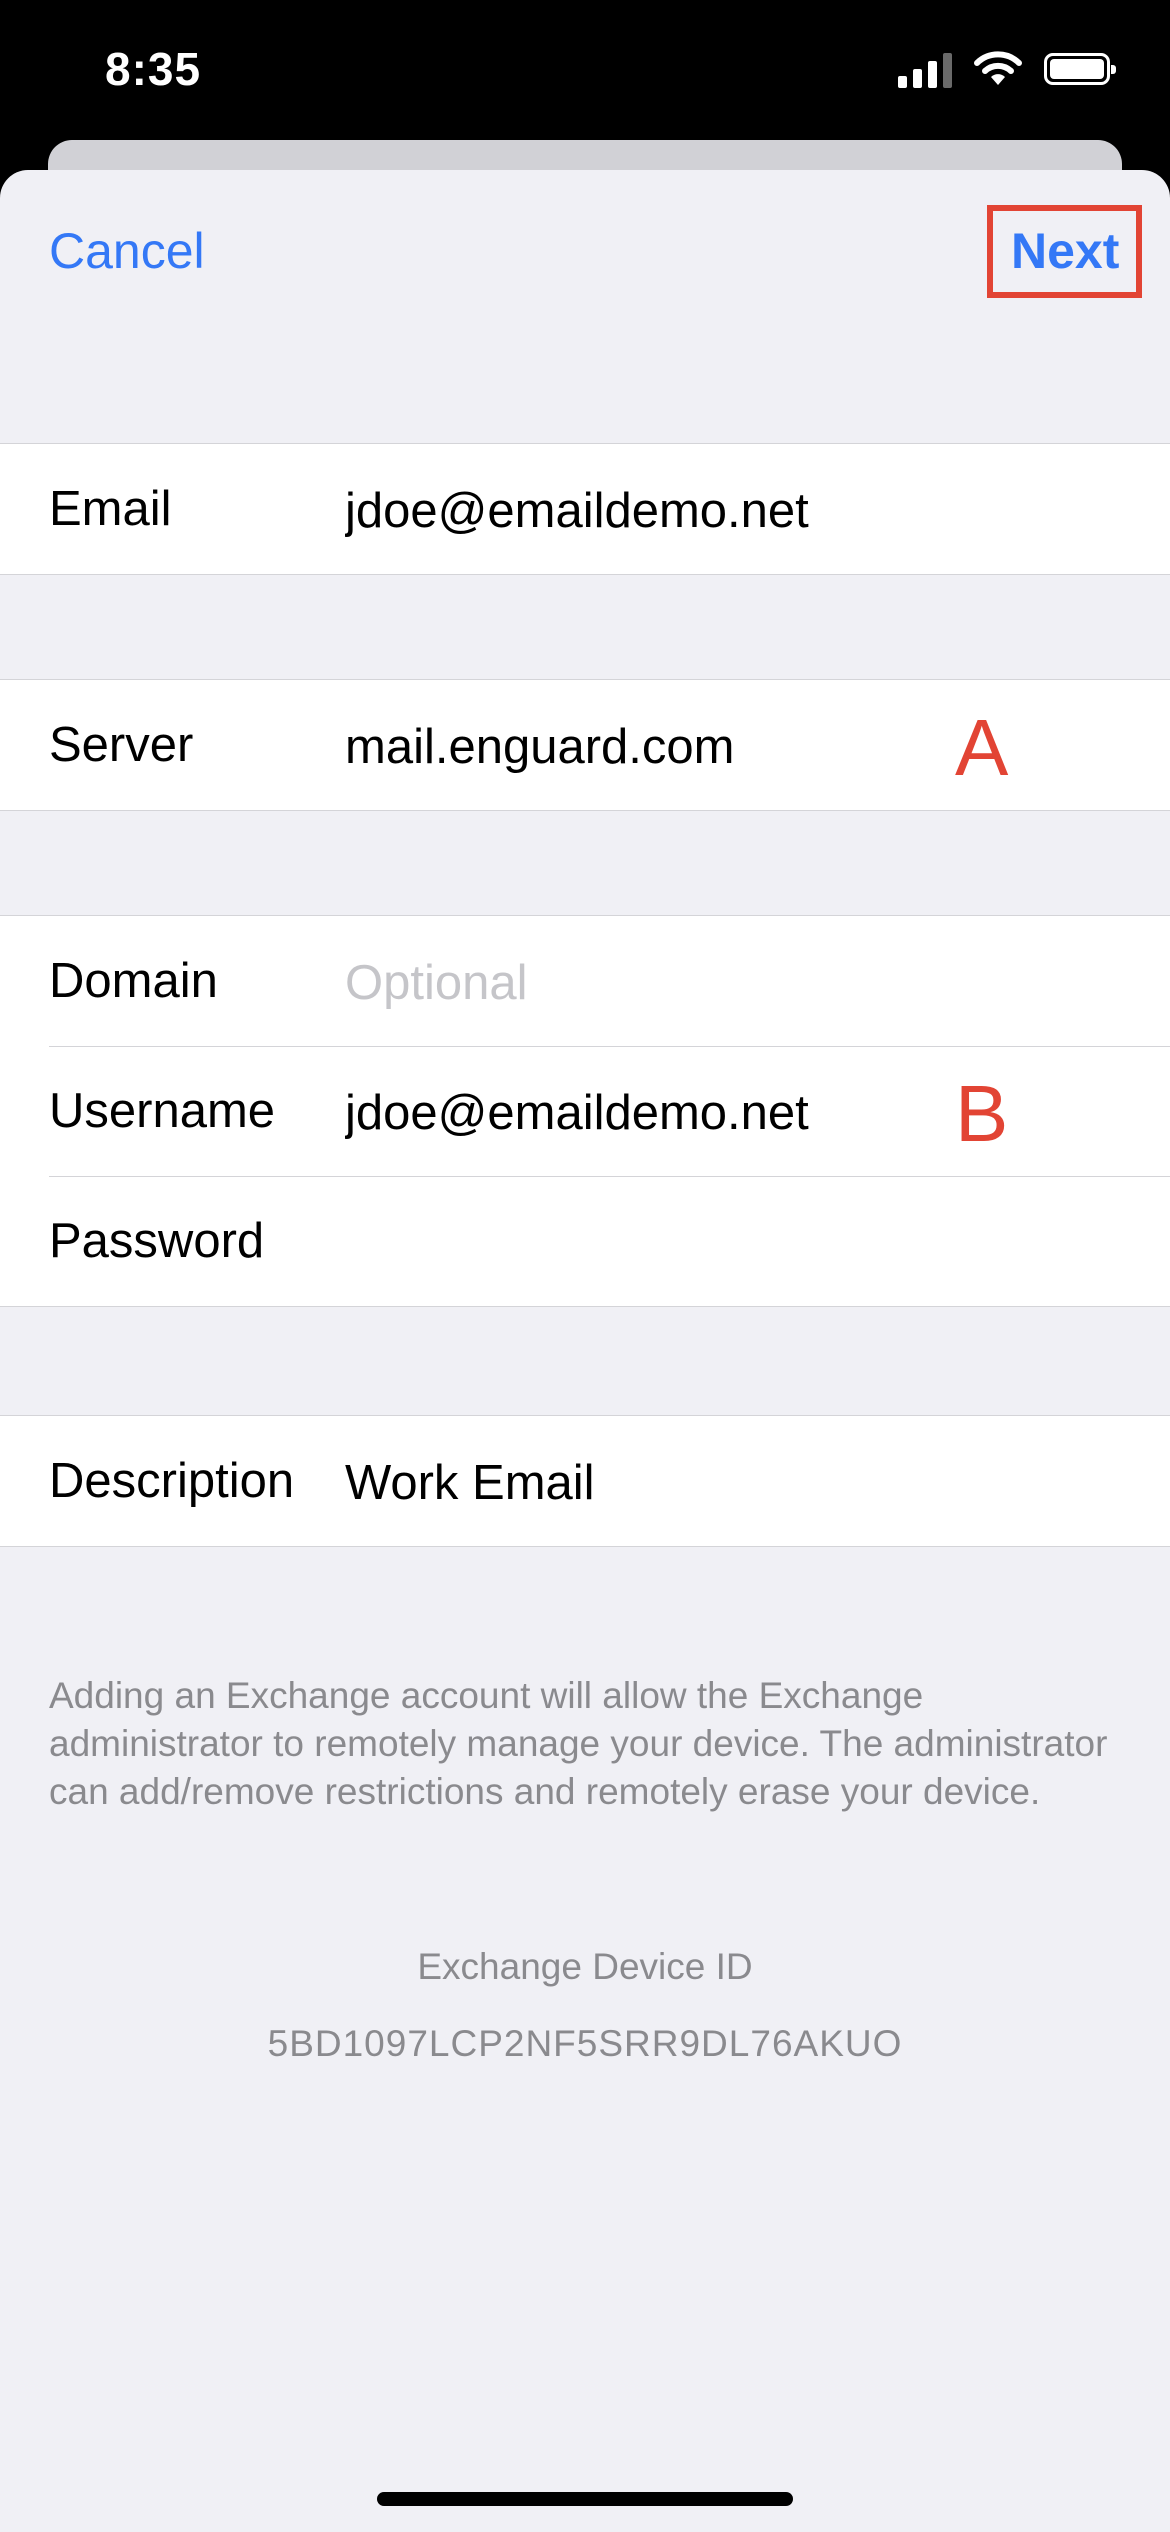 This screenshot has width=1170, height=2532. I want to click on username-label: Username, so click(162, 1111).